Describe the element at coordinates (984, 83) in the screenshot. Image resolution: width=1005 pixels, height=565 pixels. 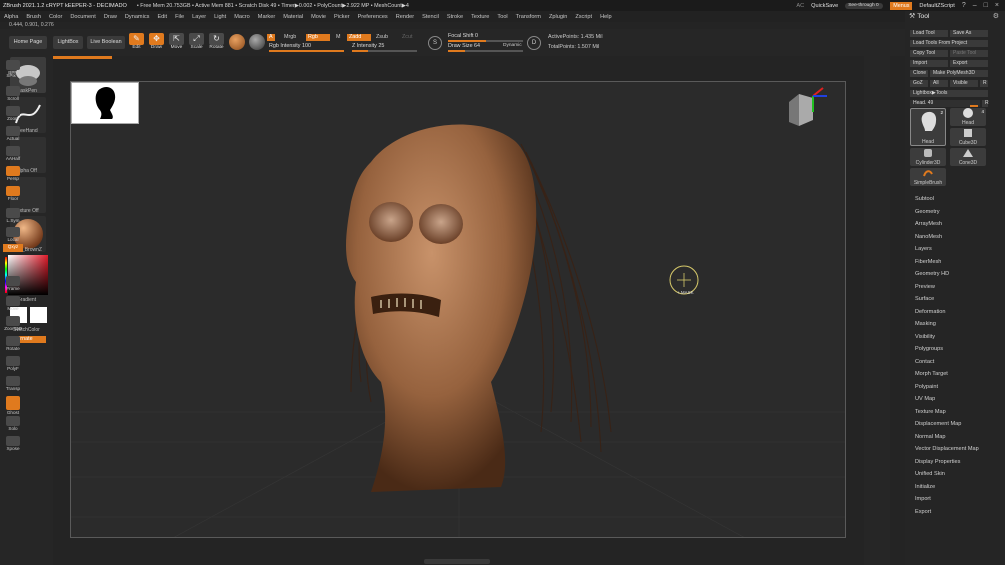
I see `goz-r-button: R` at that location.